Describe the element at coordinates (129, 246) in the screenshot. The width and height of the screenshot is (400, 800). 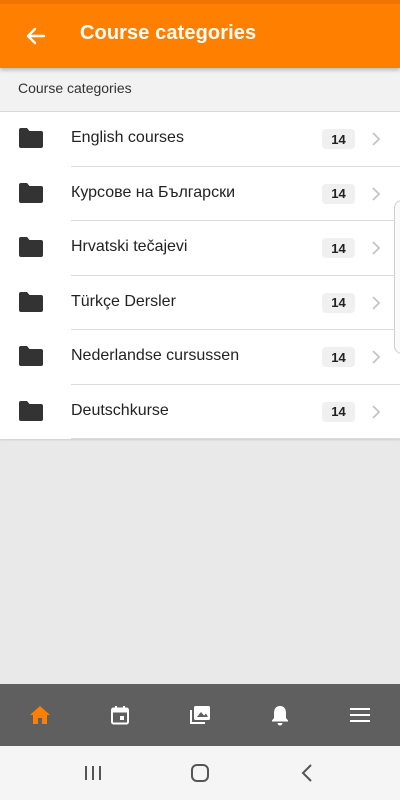
I see `category-label: Hrvatski tečajevi` at that location.